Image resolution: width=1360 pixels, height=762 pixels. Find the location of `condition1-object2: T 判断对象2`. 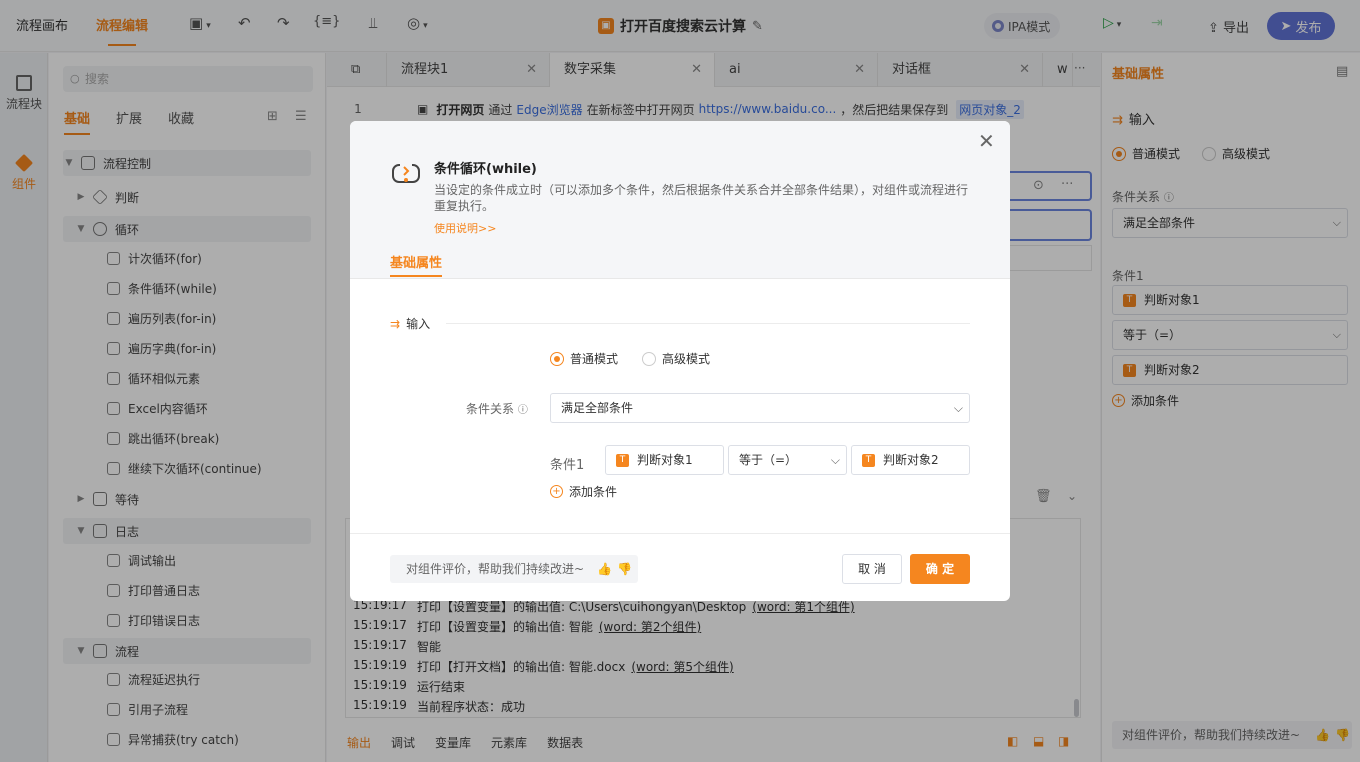

condition1-object2: T 判断对象2 is located at coordinates (910, 460).